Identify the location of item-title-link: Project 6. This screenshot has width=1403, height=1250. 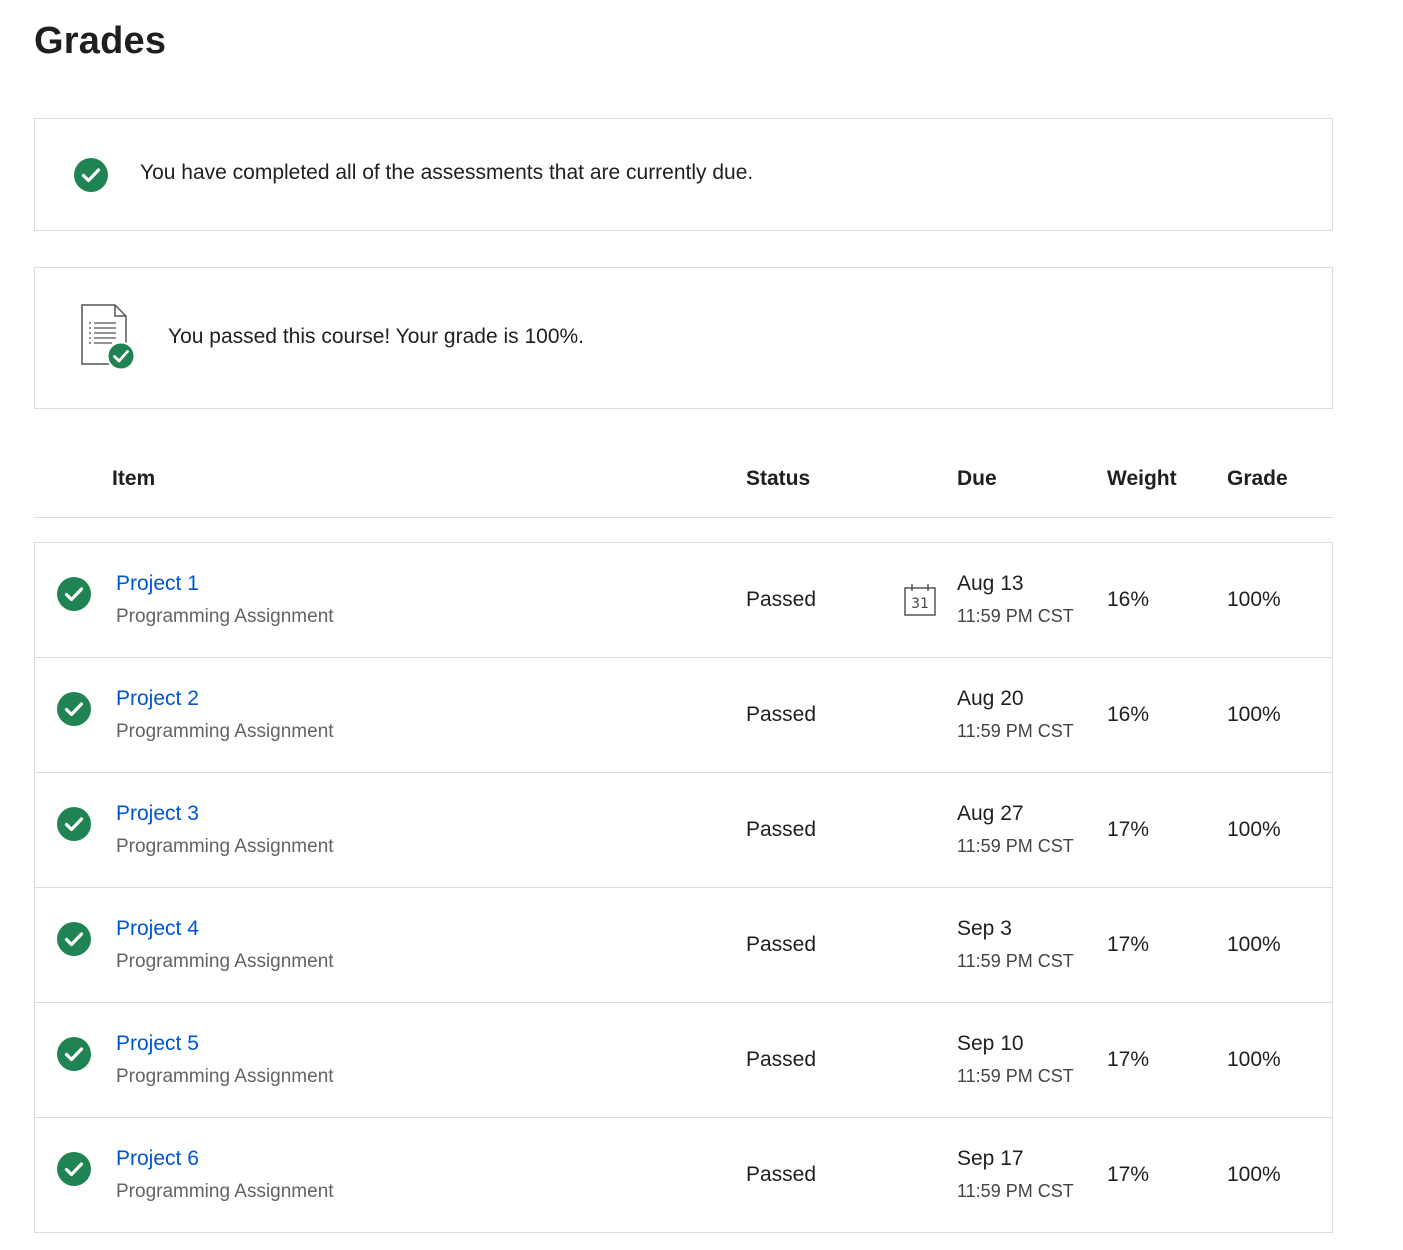
(157, 1159).